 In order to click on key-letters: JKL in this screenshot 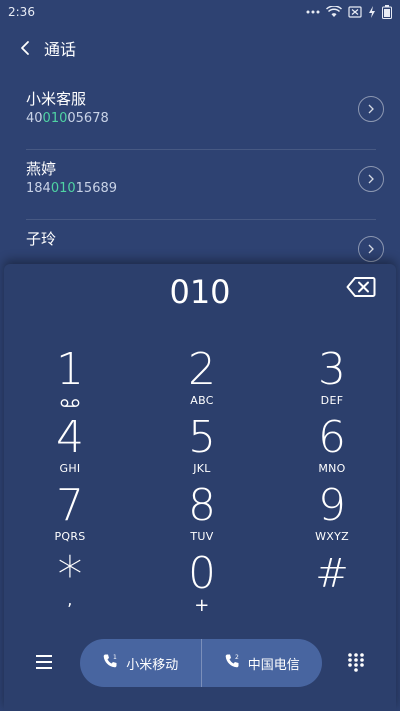, I will do `click(202, 468)`.